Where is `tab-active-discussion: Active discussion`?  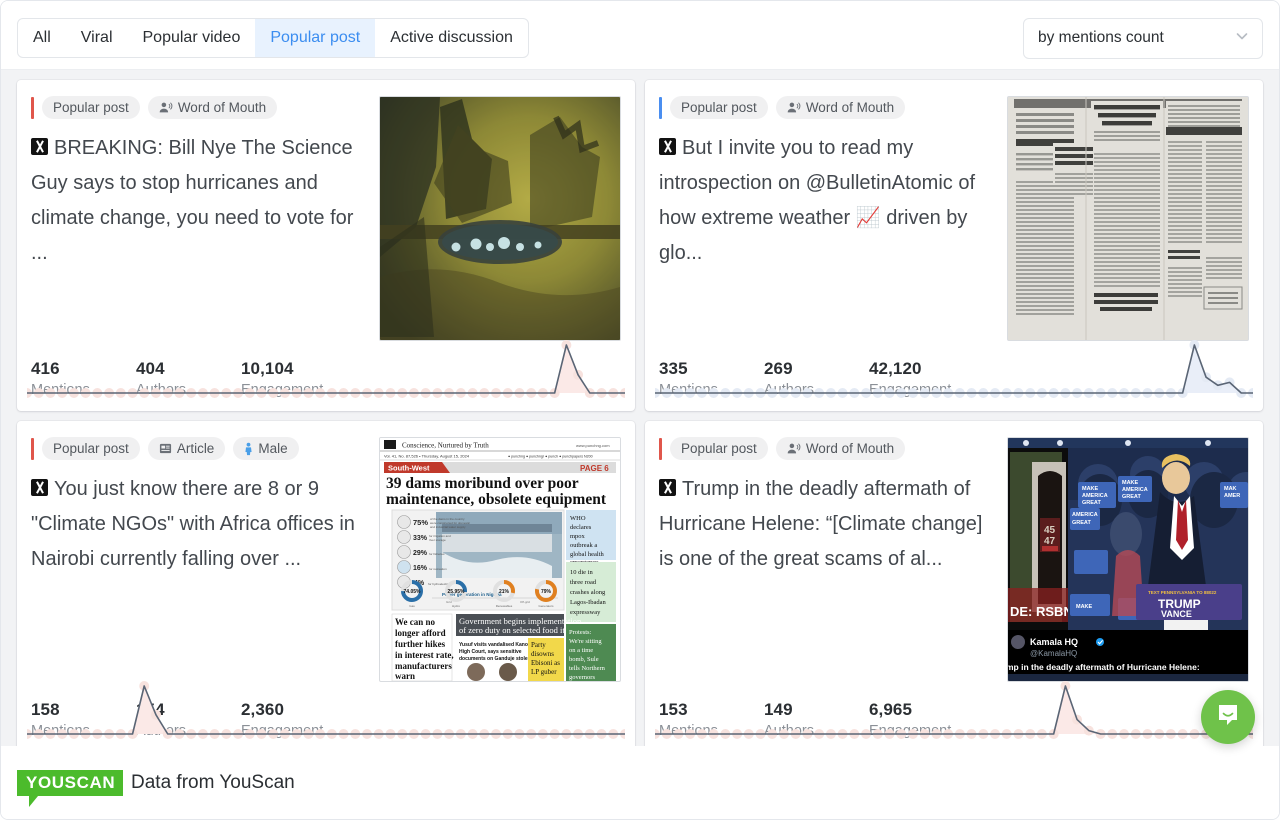
tab-active-discussion: Active discussion is located at coordinates (451, 38).